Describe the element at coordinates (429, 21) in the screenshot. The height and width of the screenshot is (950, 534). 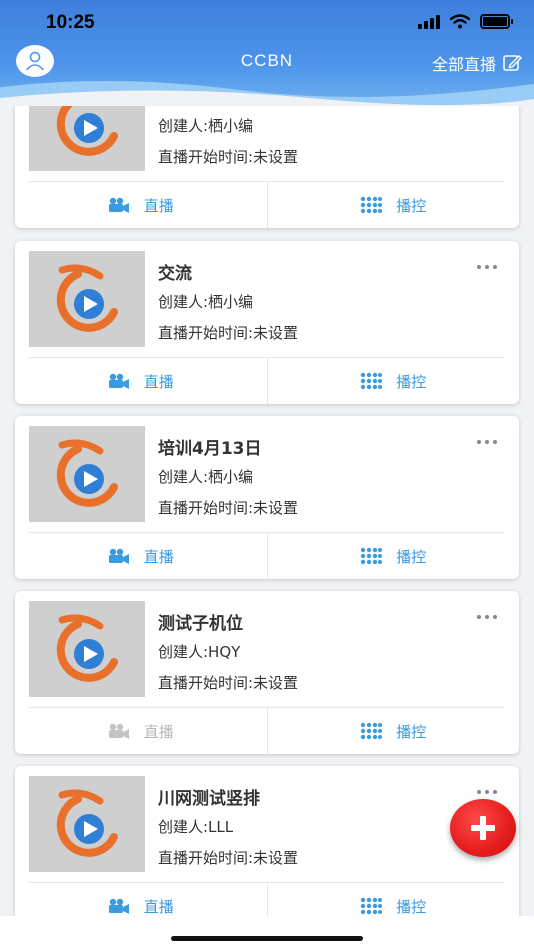
I see `signal-icon` at that location.